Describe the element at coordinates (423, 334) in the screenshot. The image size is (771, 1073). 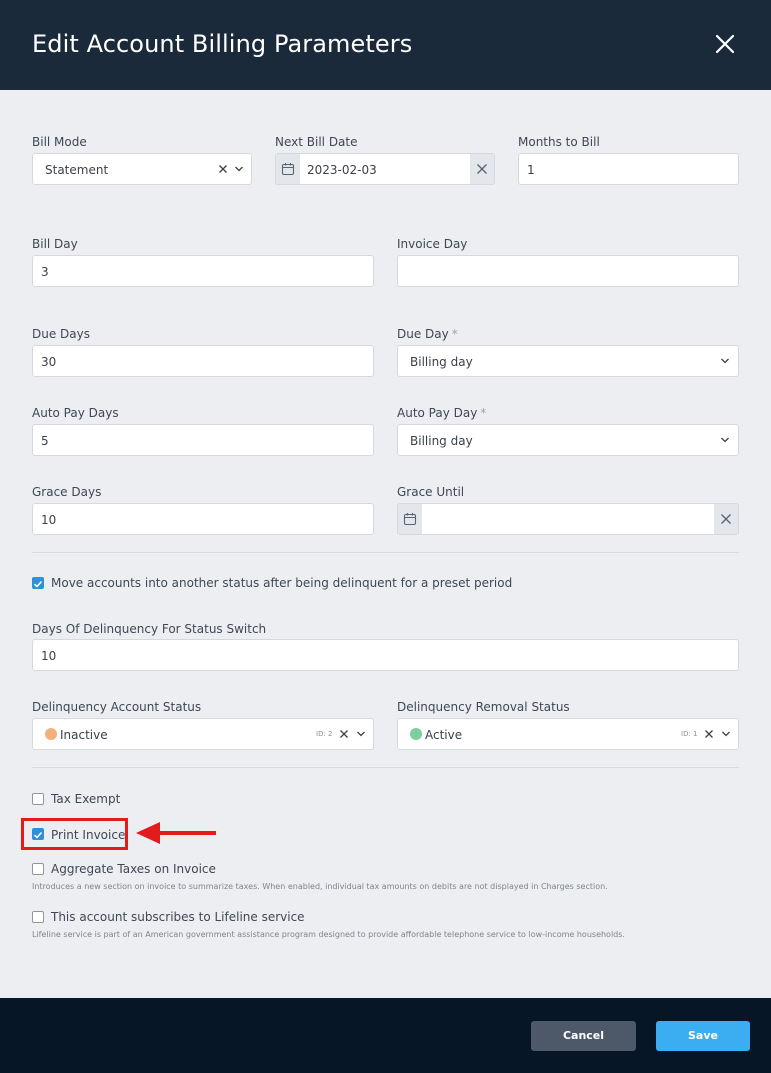
I see `due-day-label-text: Due Day` at that location.